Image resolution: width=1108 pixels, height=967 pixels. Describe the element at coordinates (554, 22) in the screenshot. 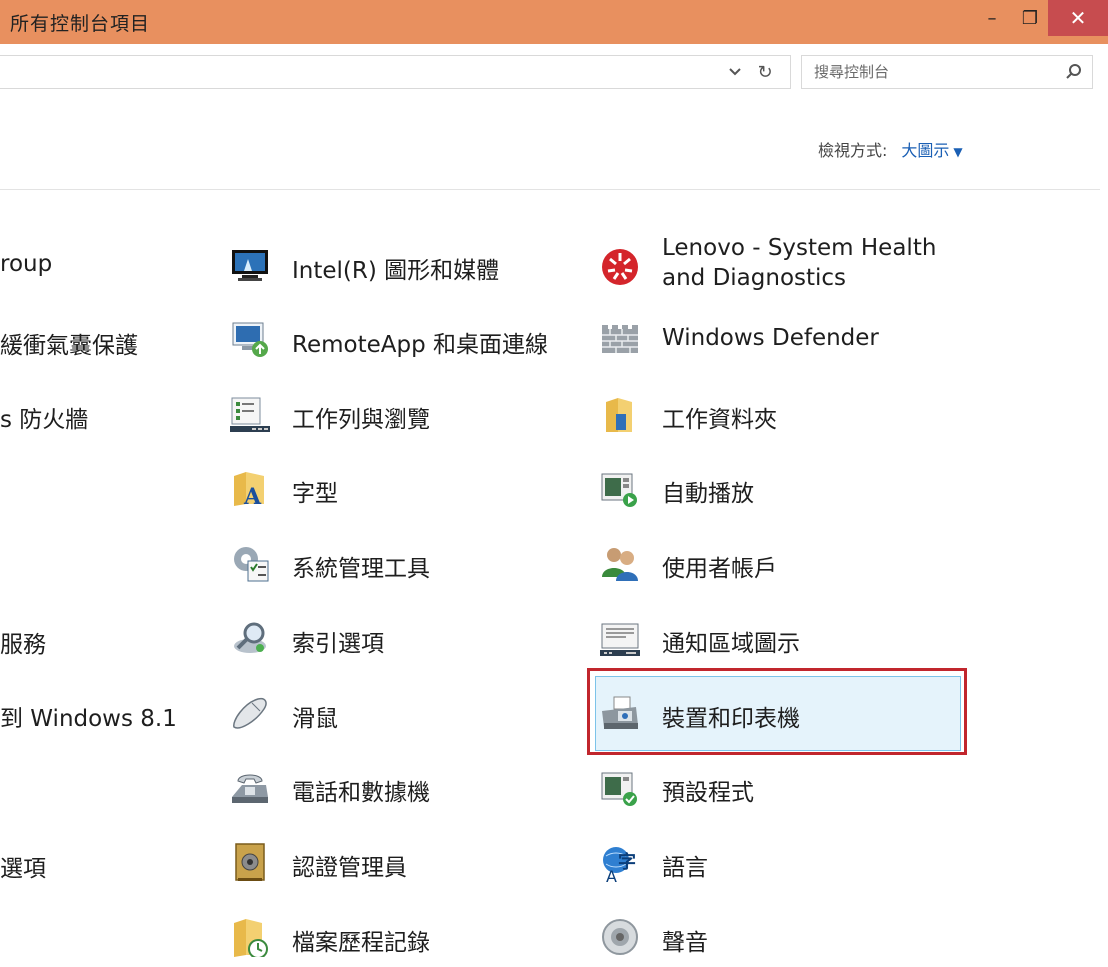

I see `title-bar: 所有控制台項目 – ❐ ✕` at that location.